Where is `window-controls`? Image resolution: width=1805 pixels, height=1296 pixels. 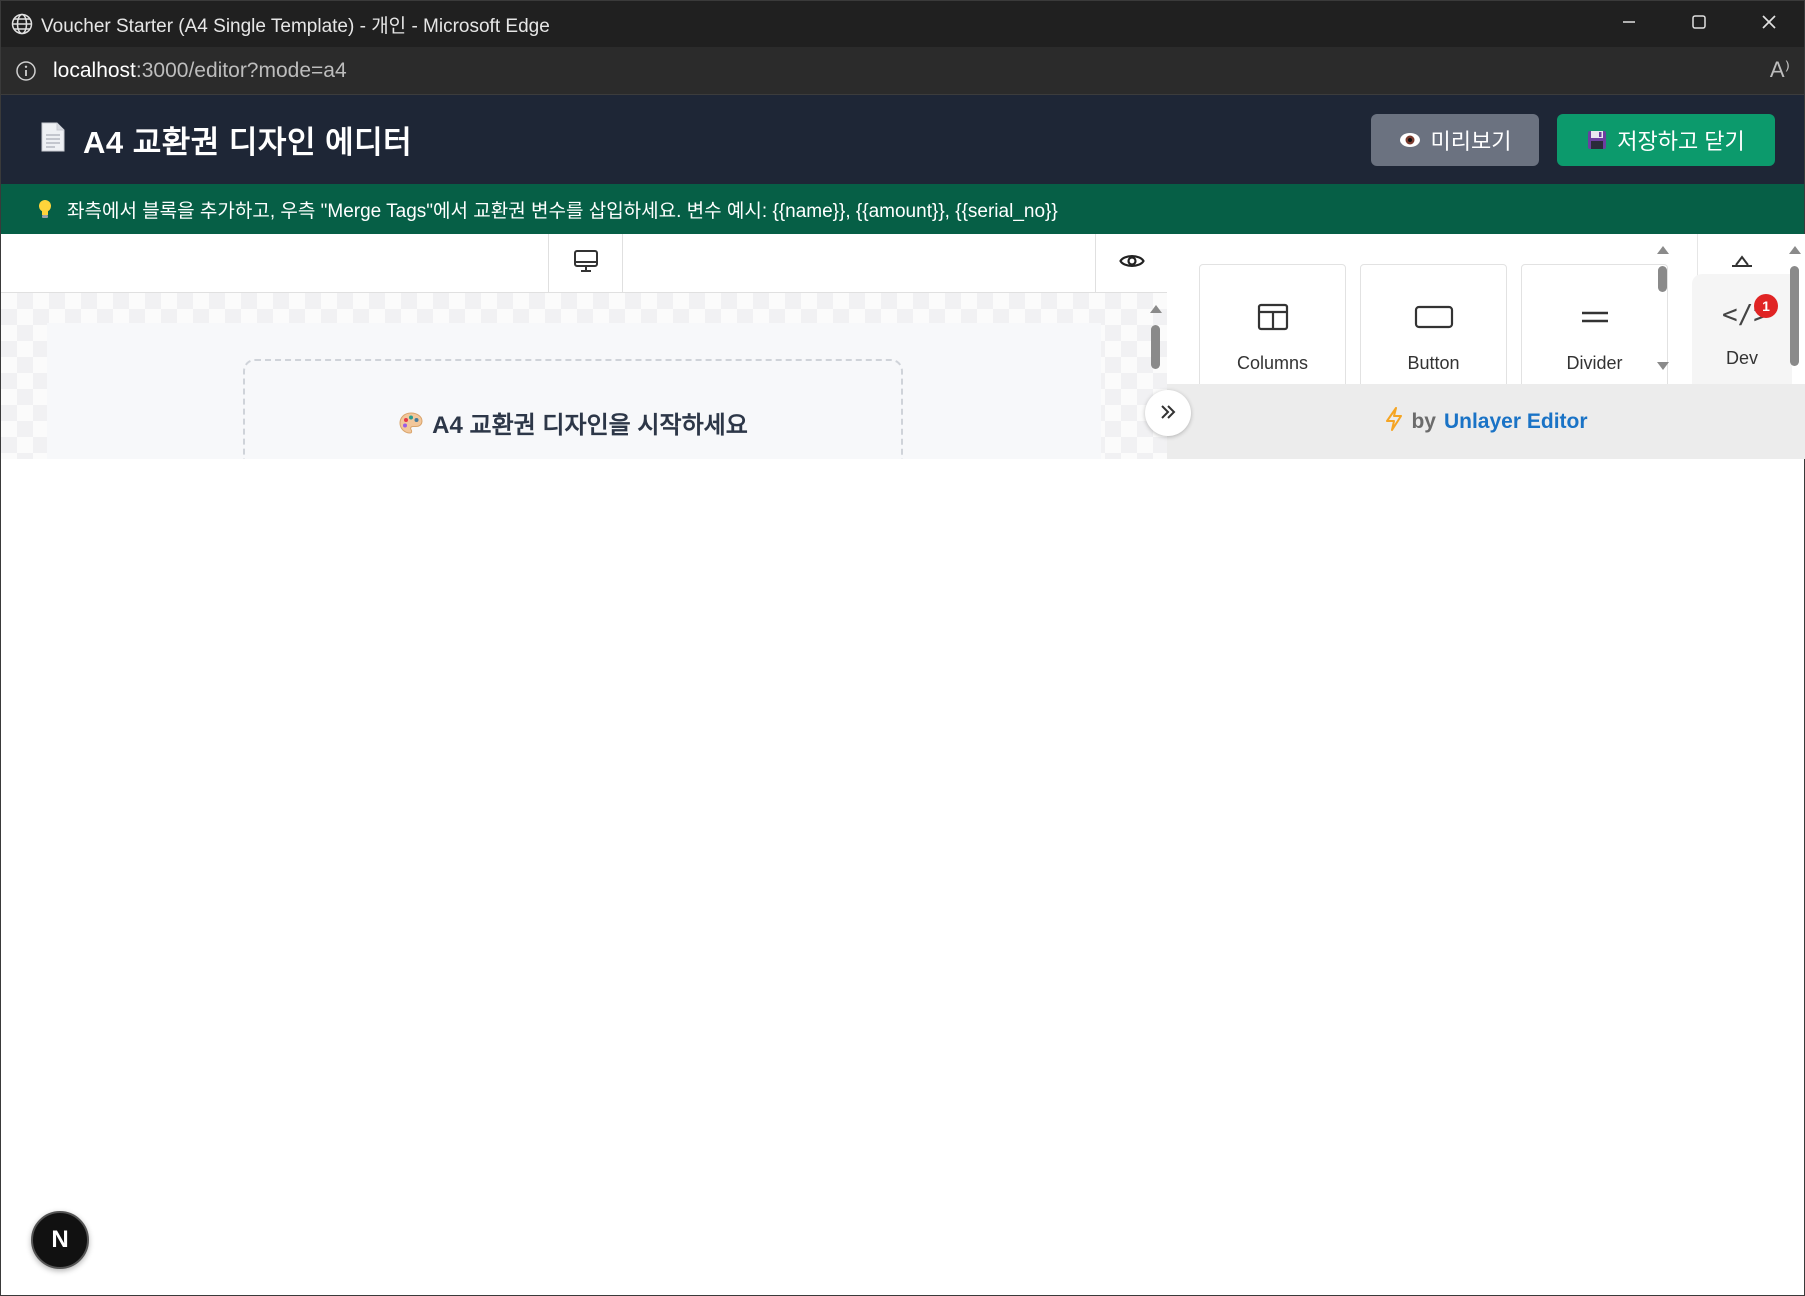 window-controls is located at coordinates (1699, 24).